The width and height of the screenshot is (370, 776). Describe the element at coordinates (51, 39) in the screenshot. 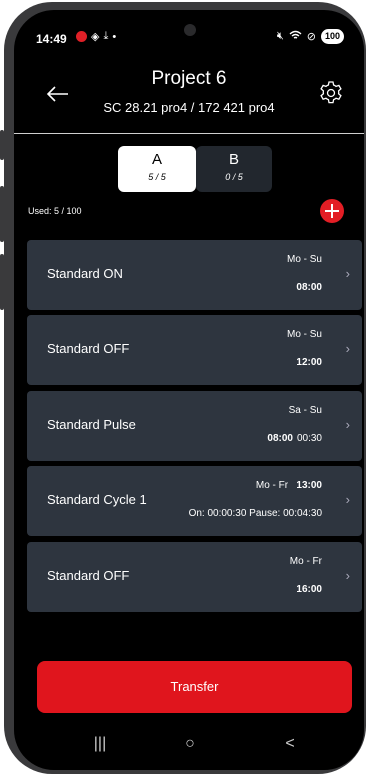

I see `status-time: 14:49` at that location.